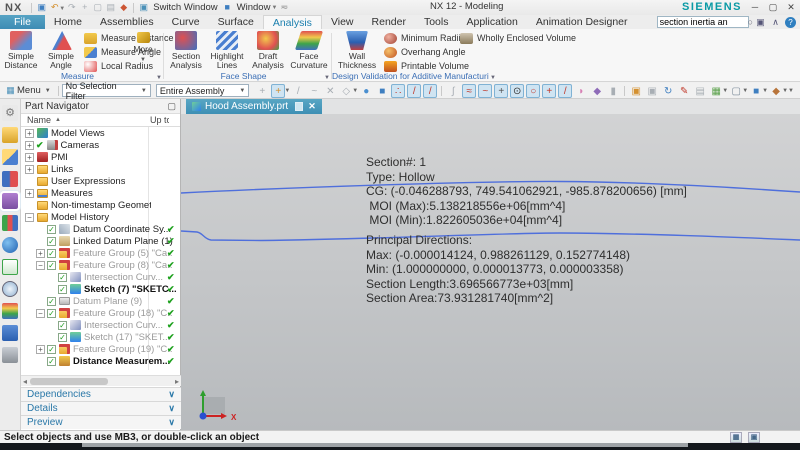 The height and width of the screenshot is (450, 800). I want to click on simple-angle-button: Simple Angle, so click(61, 50).